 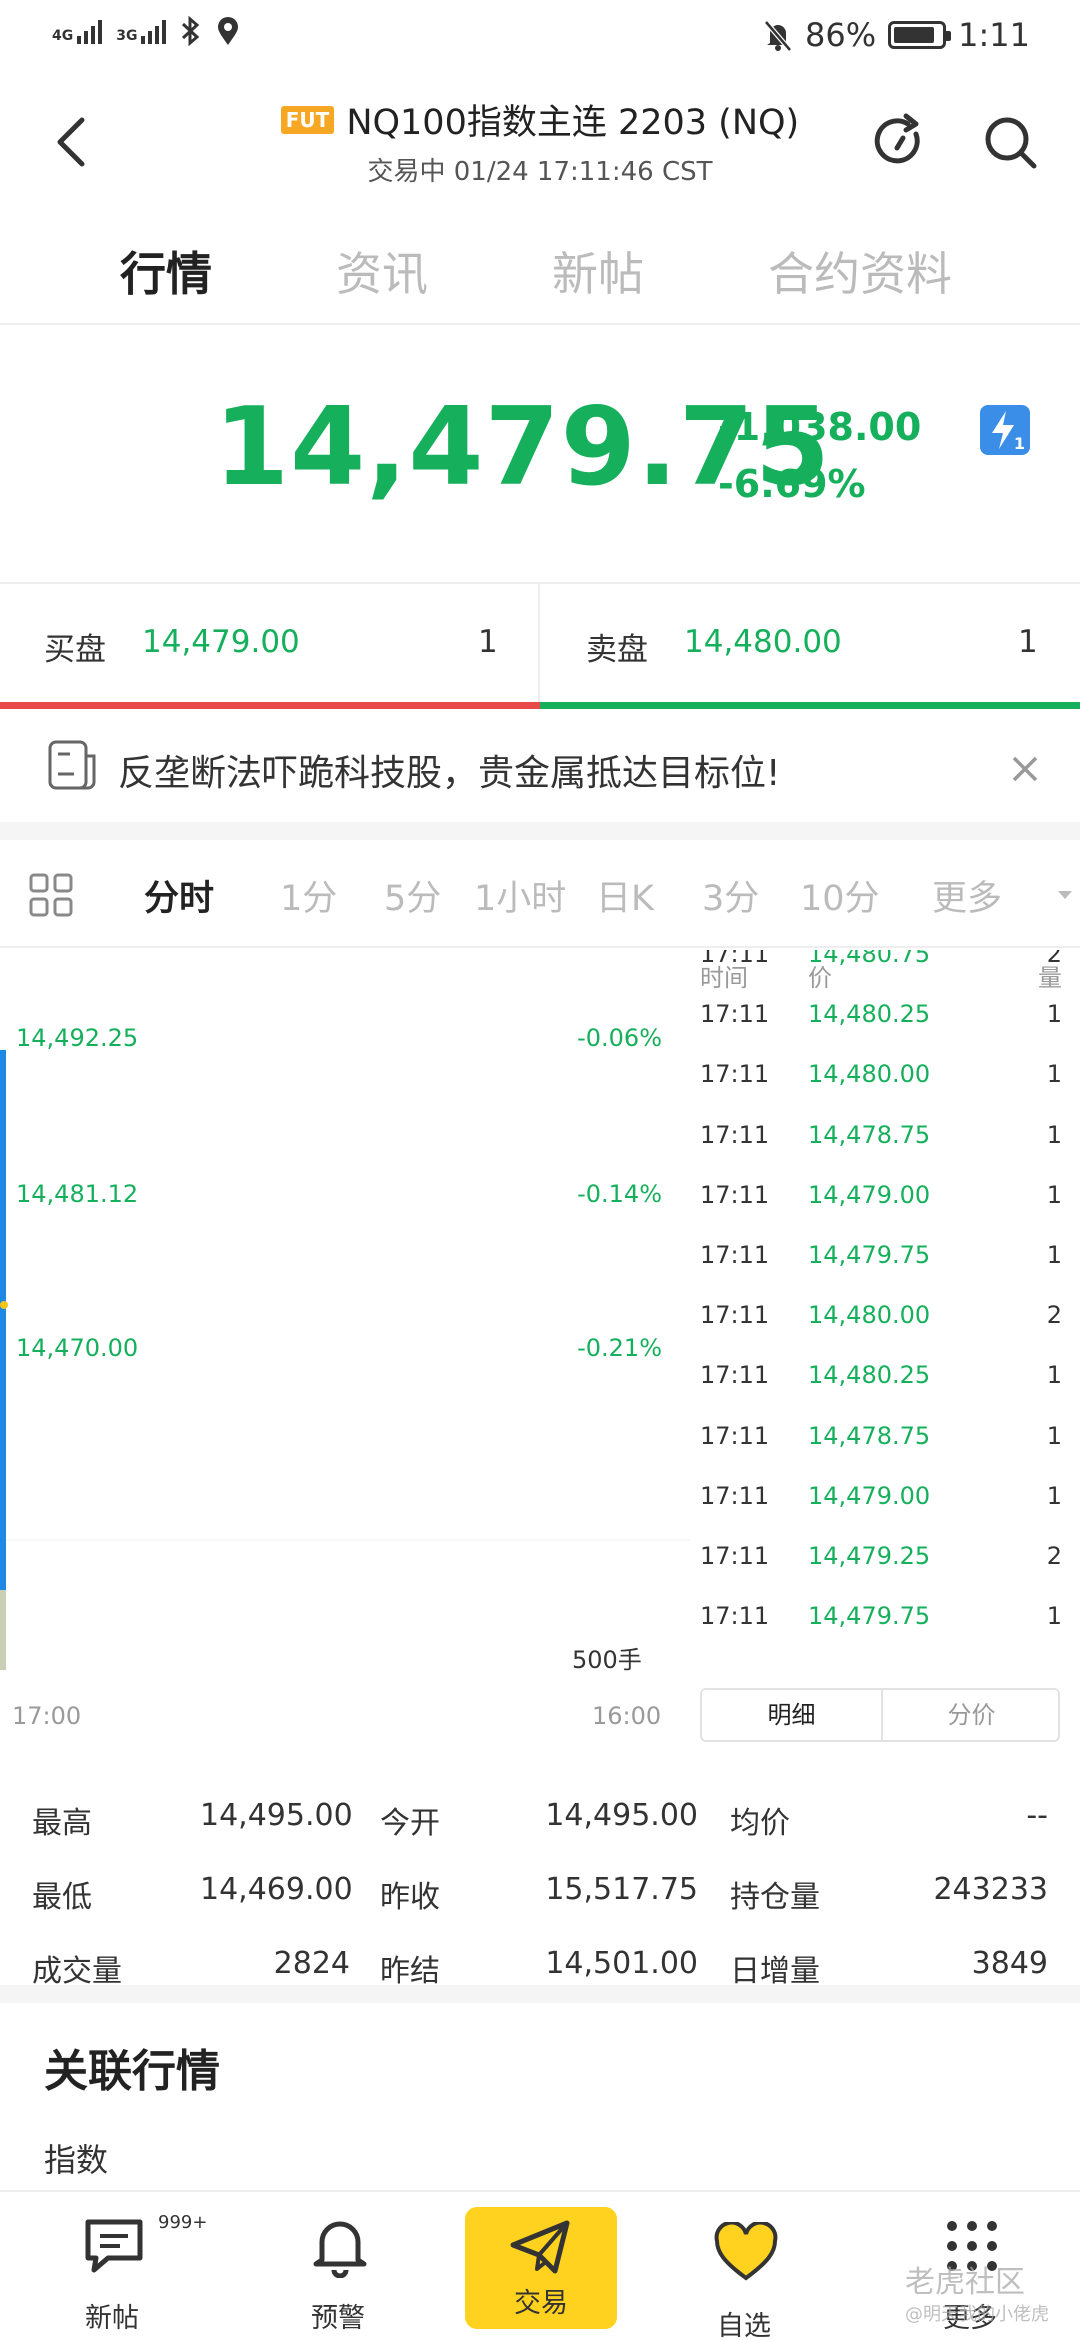 What do you see at coordinates (540, 272) in the screenshot?
I see `main-tabs: 行情 资讯 新帖 合约资料` at bounding box center [540, 272].